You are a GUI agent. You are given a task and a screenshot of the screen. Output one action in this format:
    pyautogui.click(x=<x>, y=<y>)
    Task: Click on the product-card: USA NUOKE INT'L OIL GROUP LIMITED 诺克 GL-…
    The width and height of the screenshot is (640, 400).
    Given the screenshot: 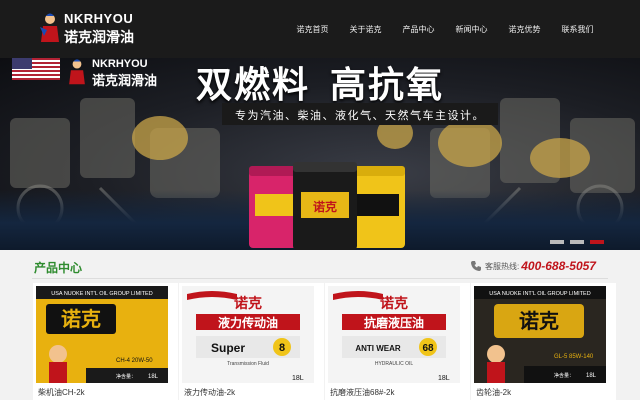 What is the action you would take?
    pyautogui.click(x=543, y=341)
    